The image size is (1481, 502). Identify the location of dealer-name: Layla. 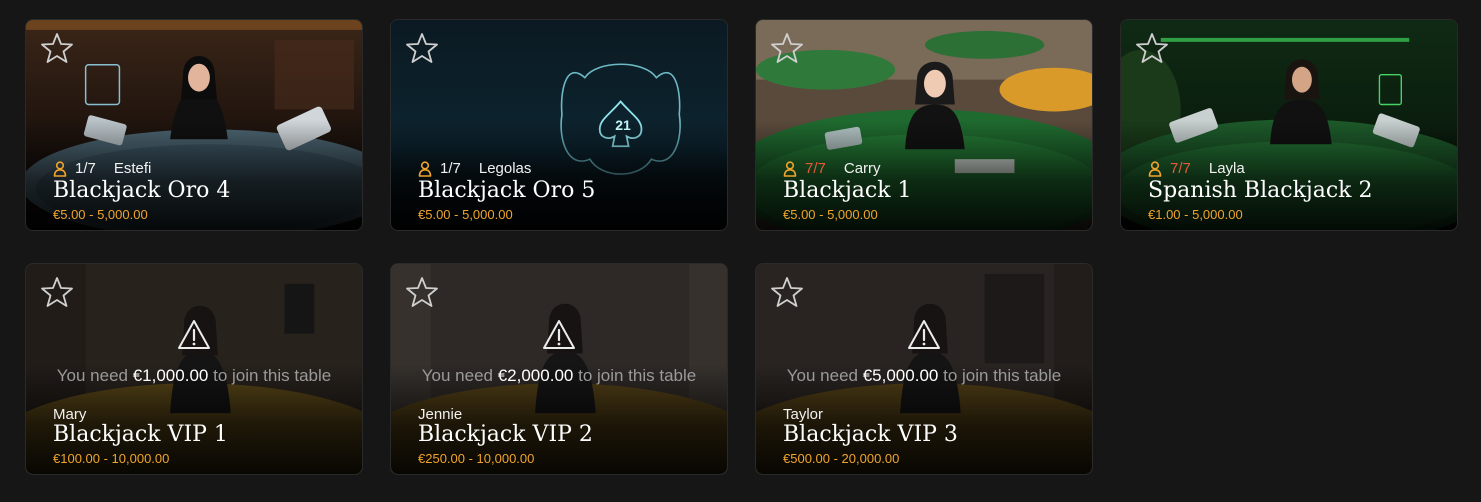
(1226, 168).